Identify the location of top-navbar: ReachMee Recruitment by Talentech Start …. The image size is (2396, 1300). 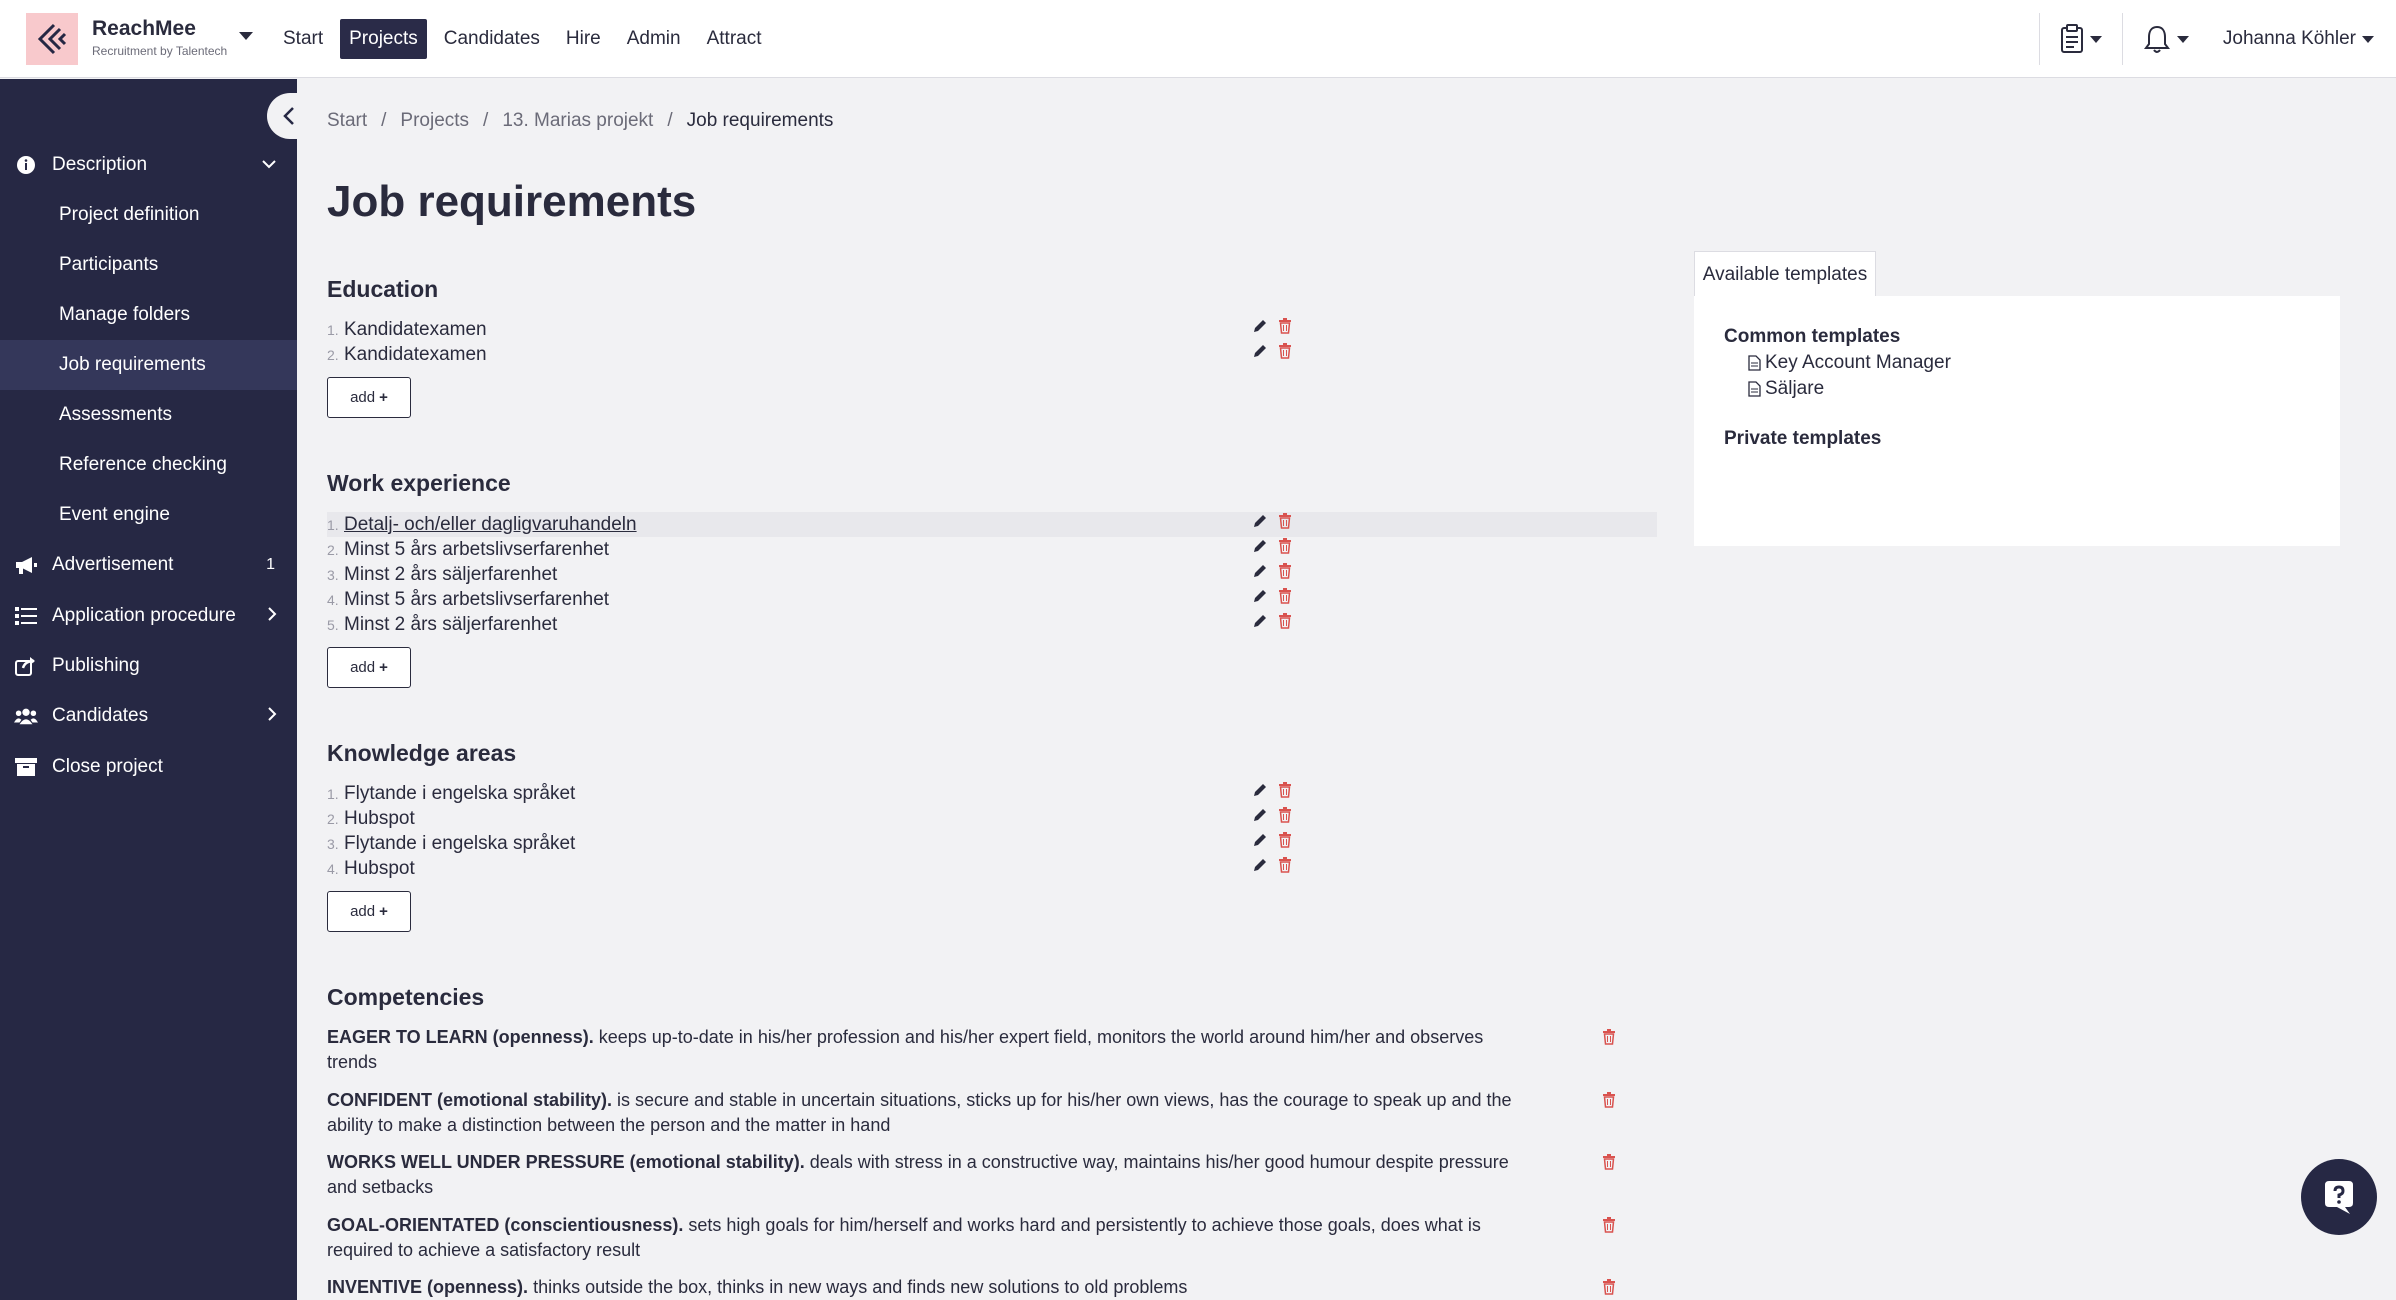
(1198, 39).